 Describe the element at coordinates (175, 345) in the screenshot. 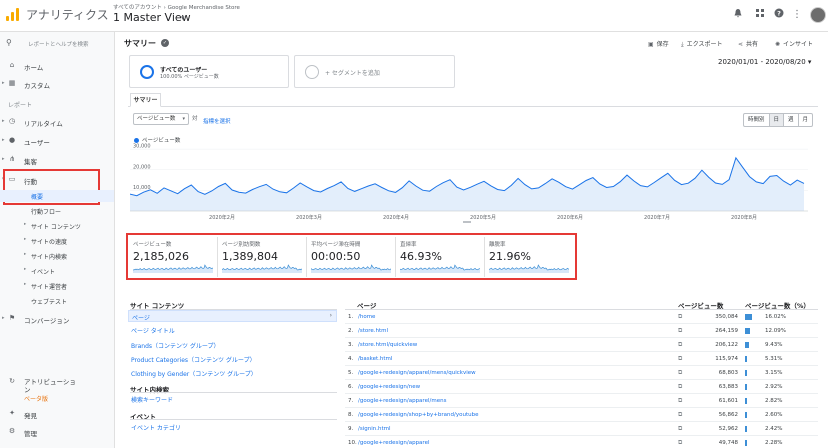

I see `dimension-brands: Brands（コンテンツ グループ）` at that location.